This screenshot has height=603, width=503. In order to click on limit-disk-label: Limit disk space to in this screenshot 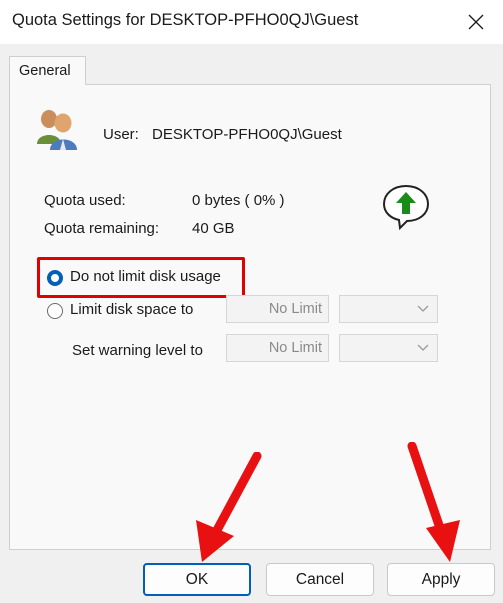, I will do `click(131, 309)`.